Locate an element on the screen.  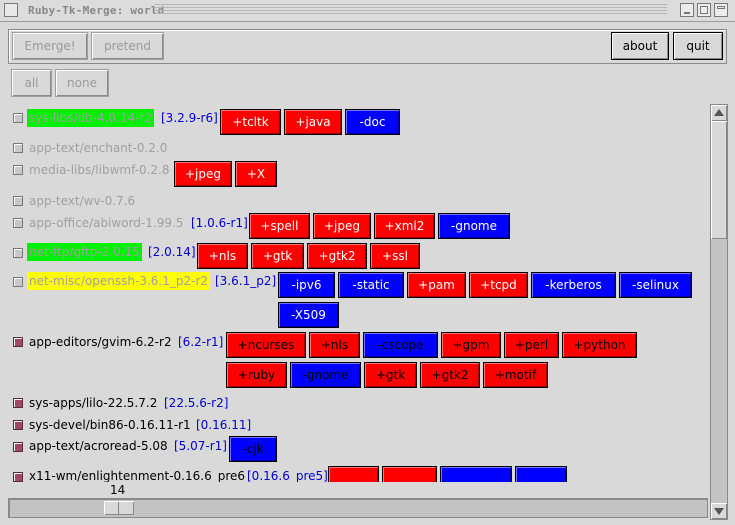
window-titlebar: Ruby-Tk-Merge: world is located at coordinates (367, 11).